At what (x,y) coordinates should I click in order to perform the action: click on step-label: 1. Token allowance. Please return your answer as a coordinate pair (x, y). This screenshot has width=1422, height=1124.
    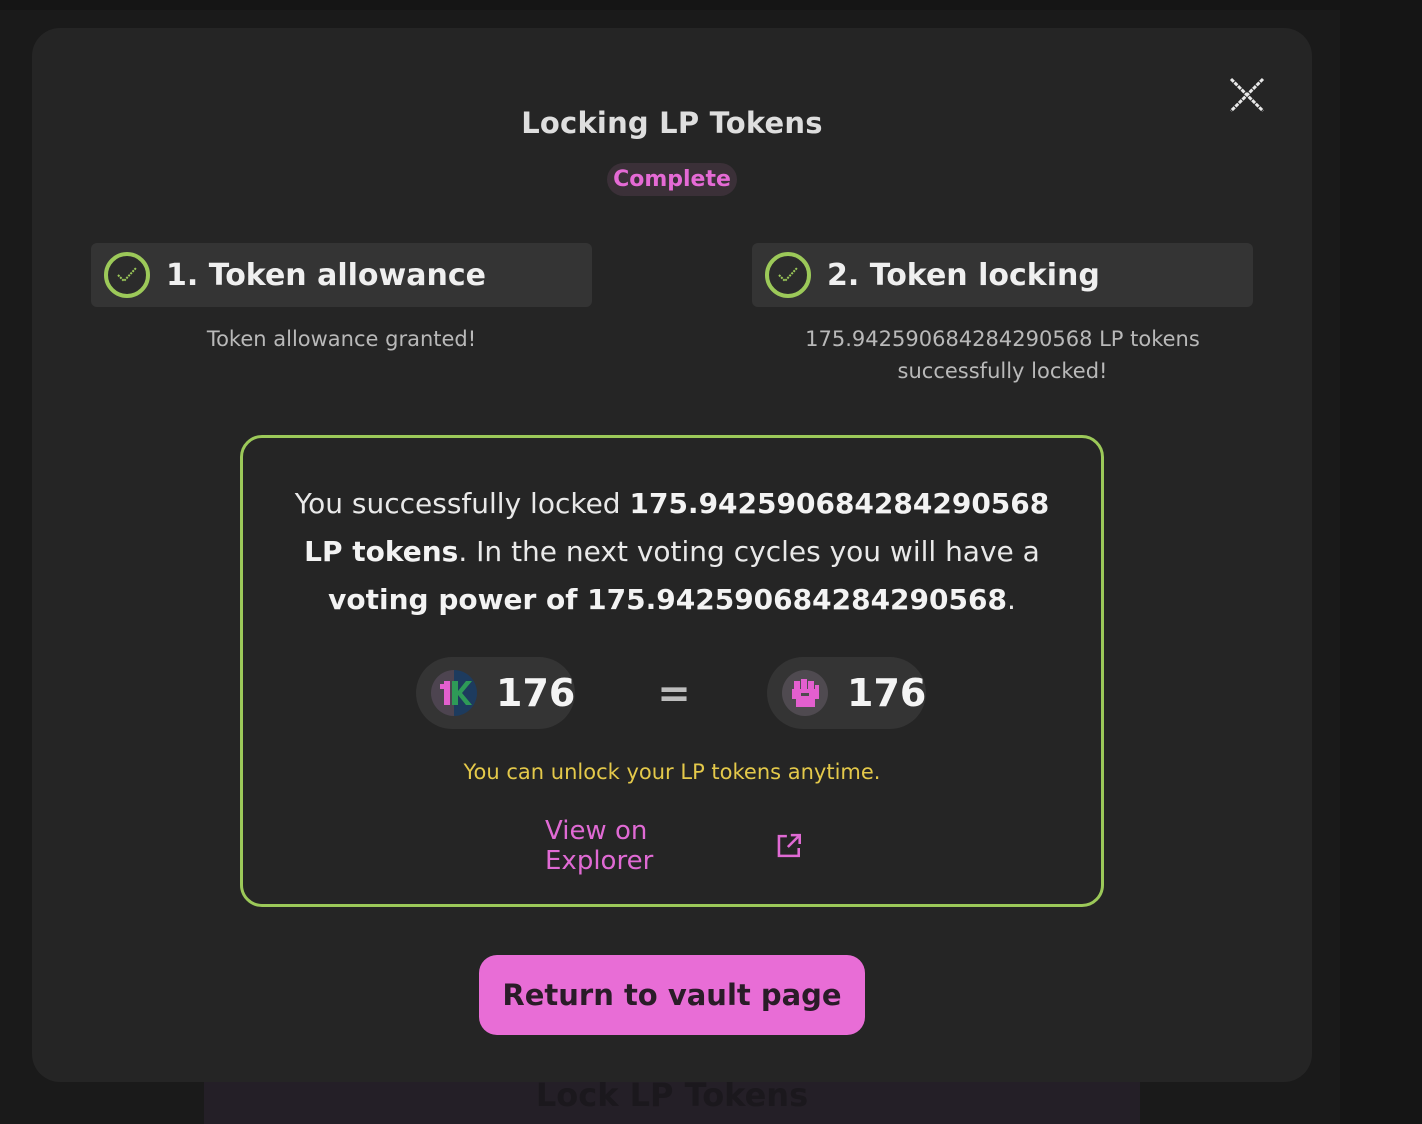
    Looking at the image, I should click on (326, 275).